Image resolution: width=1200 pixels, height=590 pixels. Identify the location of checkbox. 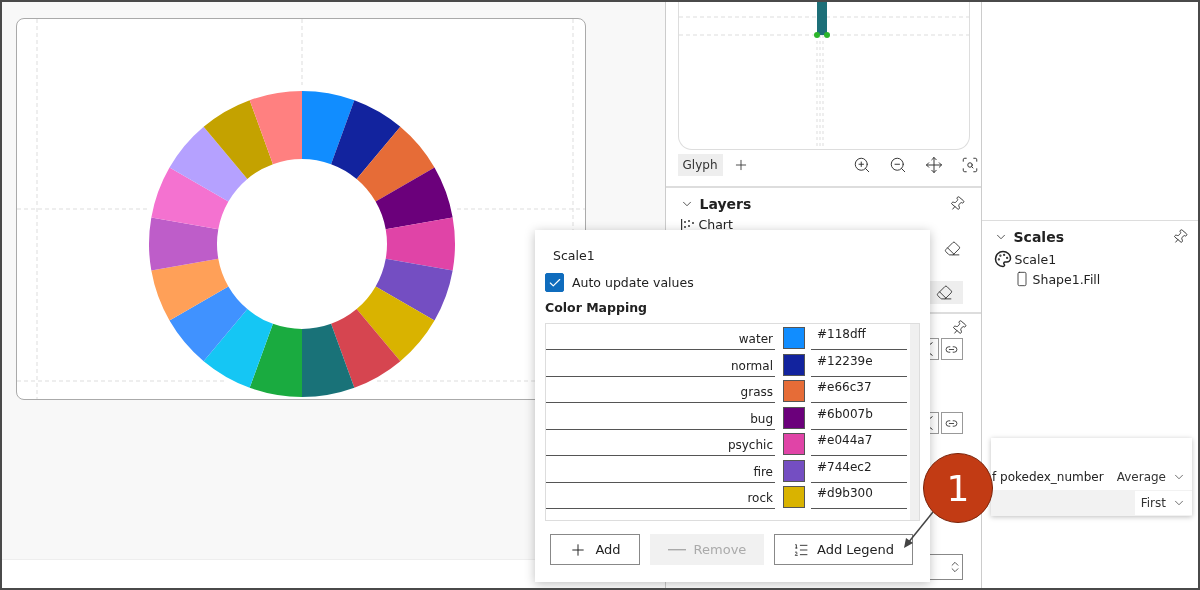
(554, 282).